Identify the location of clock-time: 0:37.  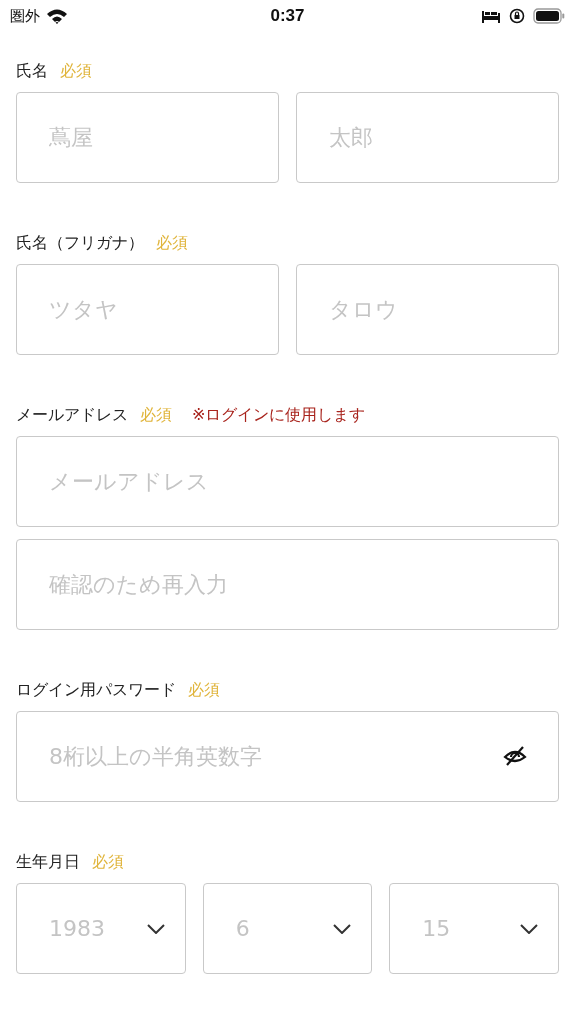
(287, 16).